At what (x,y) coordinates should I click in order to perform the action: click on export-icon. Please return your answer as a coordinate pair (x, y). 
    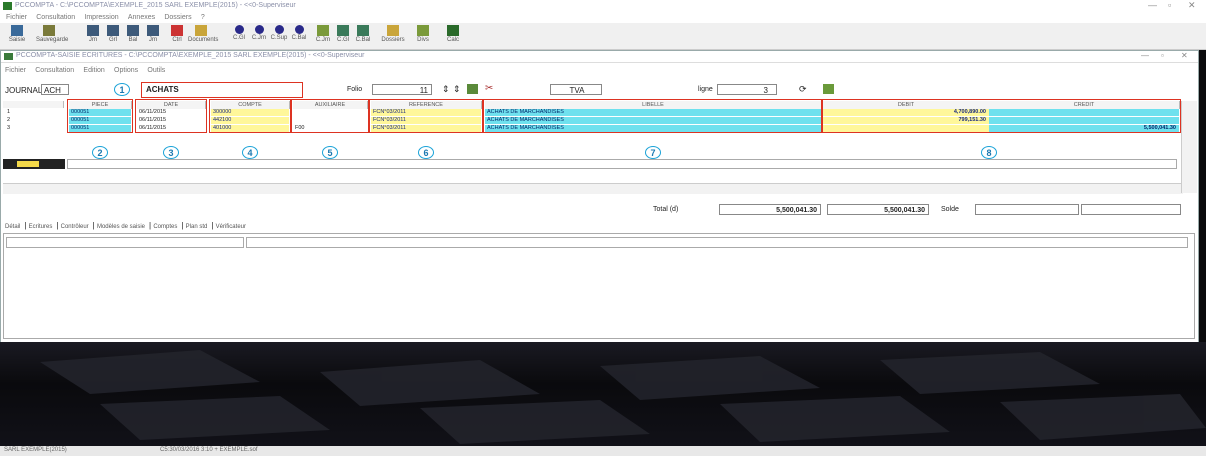
    Looking at the image, I should click on (828, 89).